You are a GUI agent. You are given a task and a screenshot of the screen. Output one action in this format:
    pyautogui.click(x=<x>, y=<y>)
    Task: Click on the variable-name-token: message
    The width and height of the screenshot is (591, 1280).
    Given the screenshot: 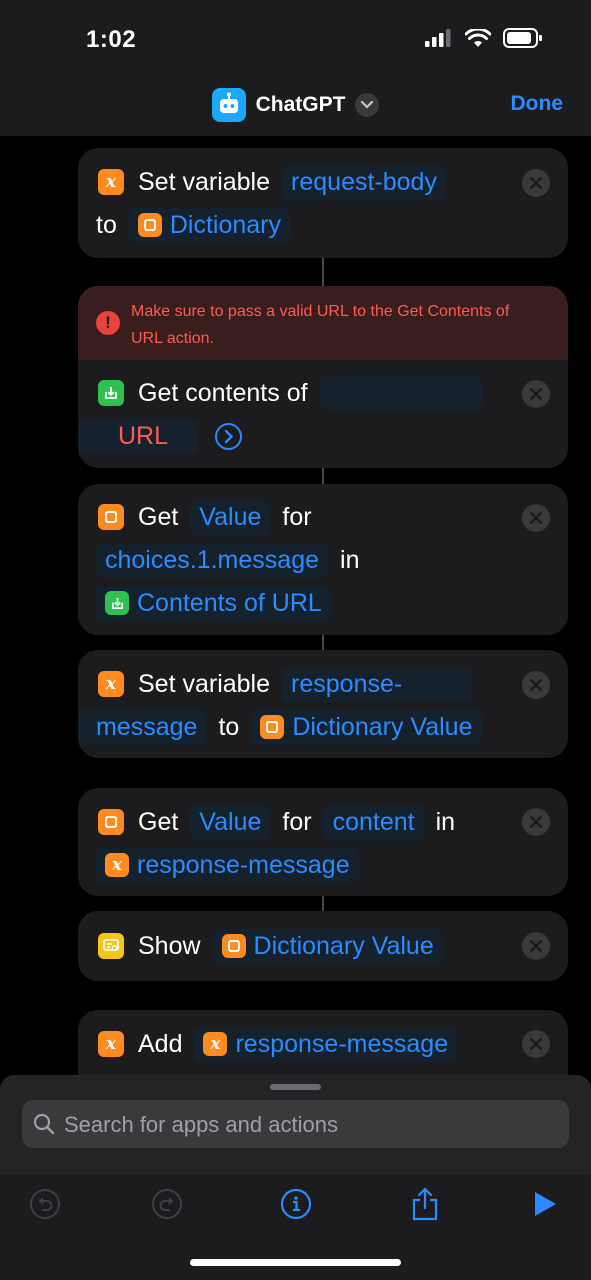 What is the action you would take?
    pyautogui.click(x=142, y=727)
    